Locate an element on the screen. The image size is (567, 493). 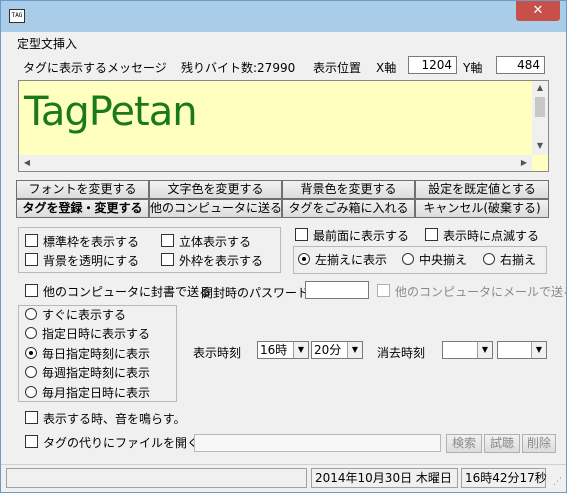
x-axis-label: X軸 is located at coordinates (386, 68).